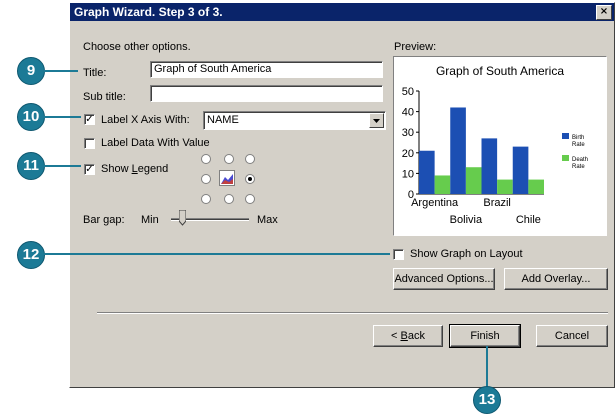 This screenshot has width=615, height=416. I want to click on x-tick-label: Bolivia, so click(466, 220).